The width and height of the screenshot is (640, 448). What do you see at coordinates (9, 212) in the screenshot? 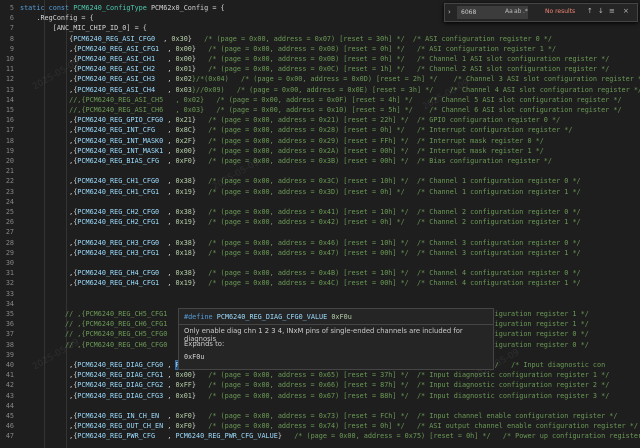
I see `line-number: 25` at bounding box center [9, 212].